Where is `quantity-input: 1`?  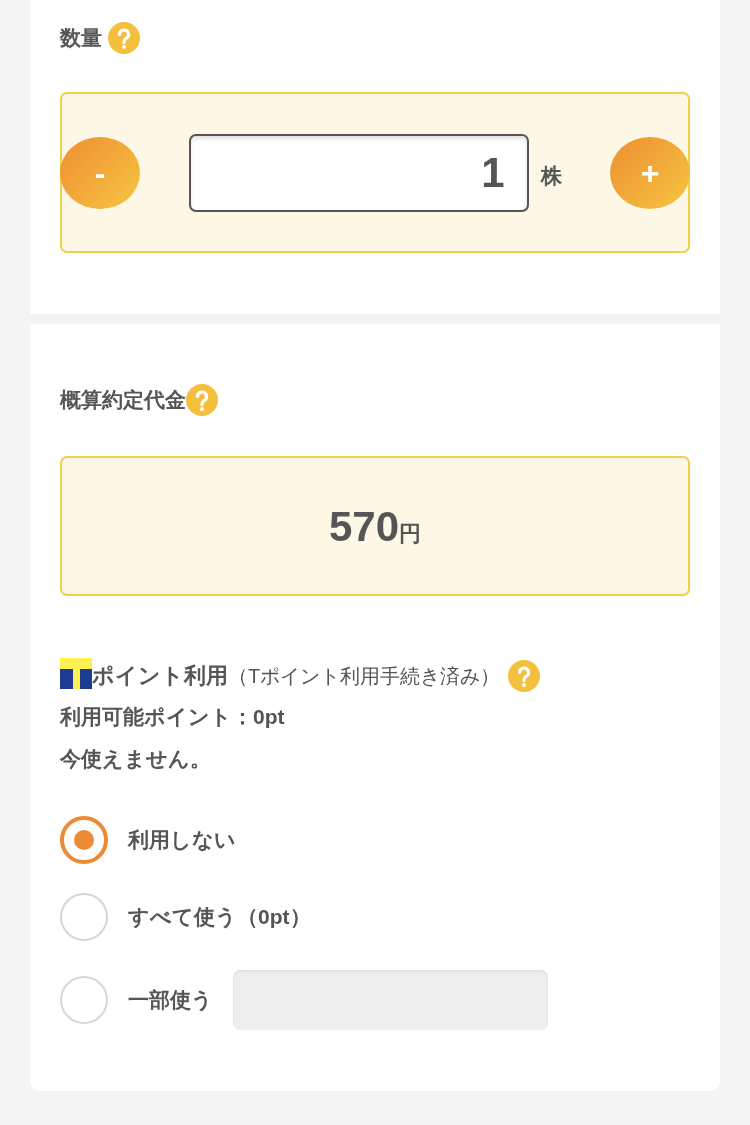
quantity-input: 1 is located at coordinates (358, 172).